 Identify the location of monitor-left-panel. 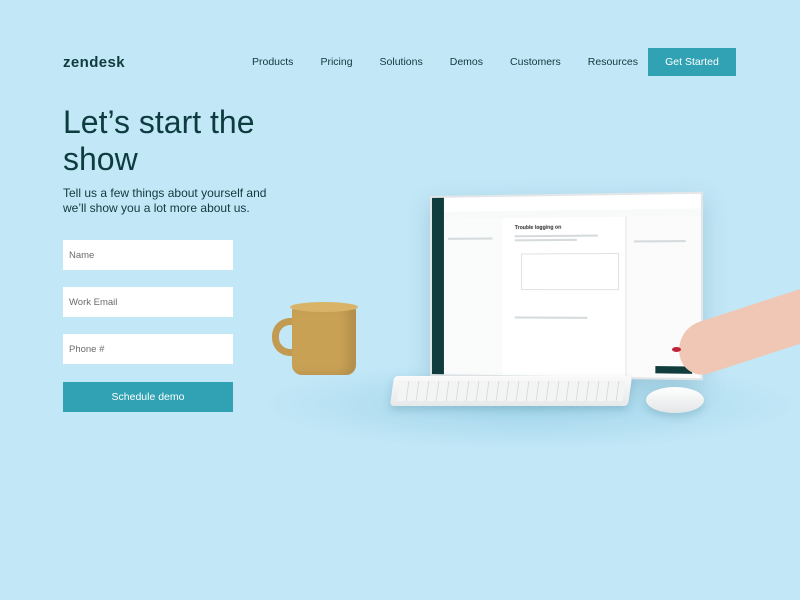
(473, 297).